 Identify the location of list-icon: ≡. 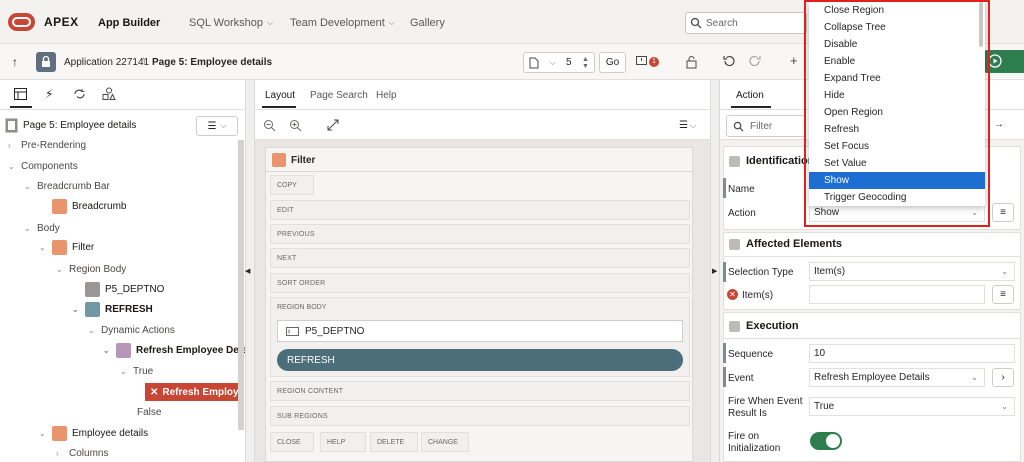
(1003, 294).